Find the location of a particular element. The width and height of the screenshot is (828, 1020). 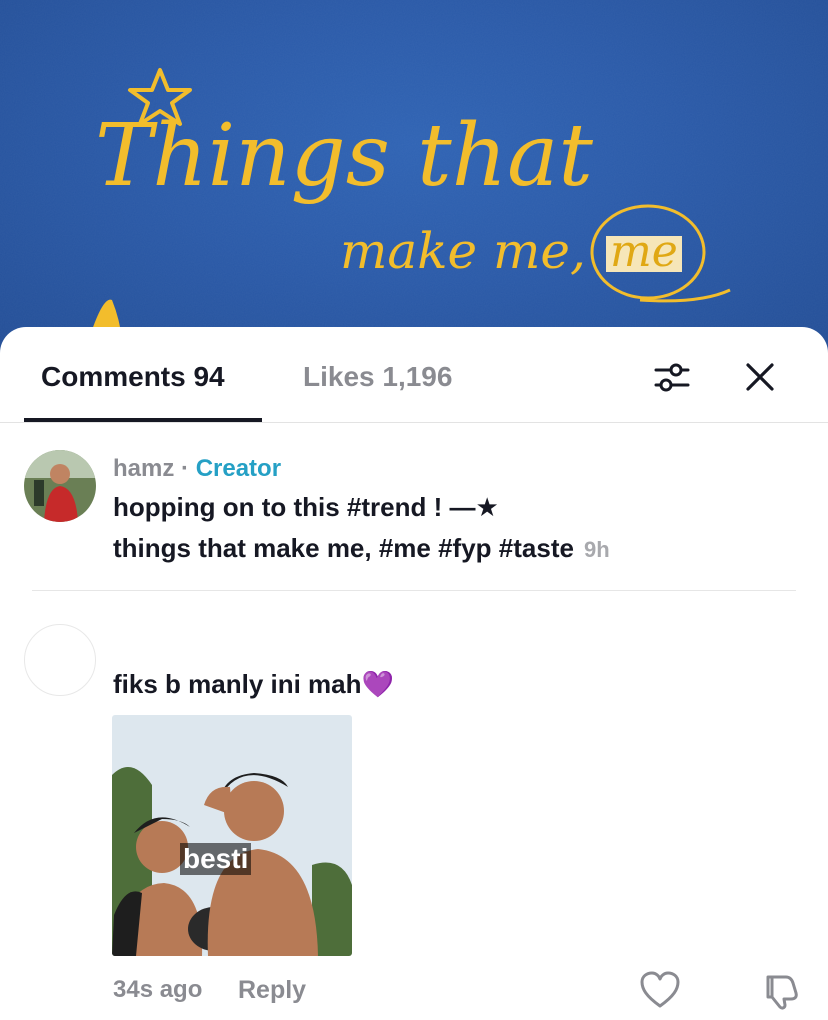

title-sub-text: make me, is located at coordinates (463, 251).